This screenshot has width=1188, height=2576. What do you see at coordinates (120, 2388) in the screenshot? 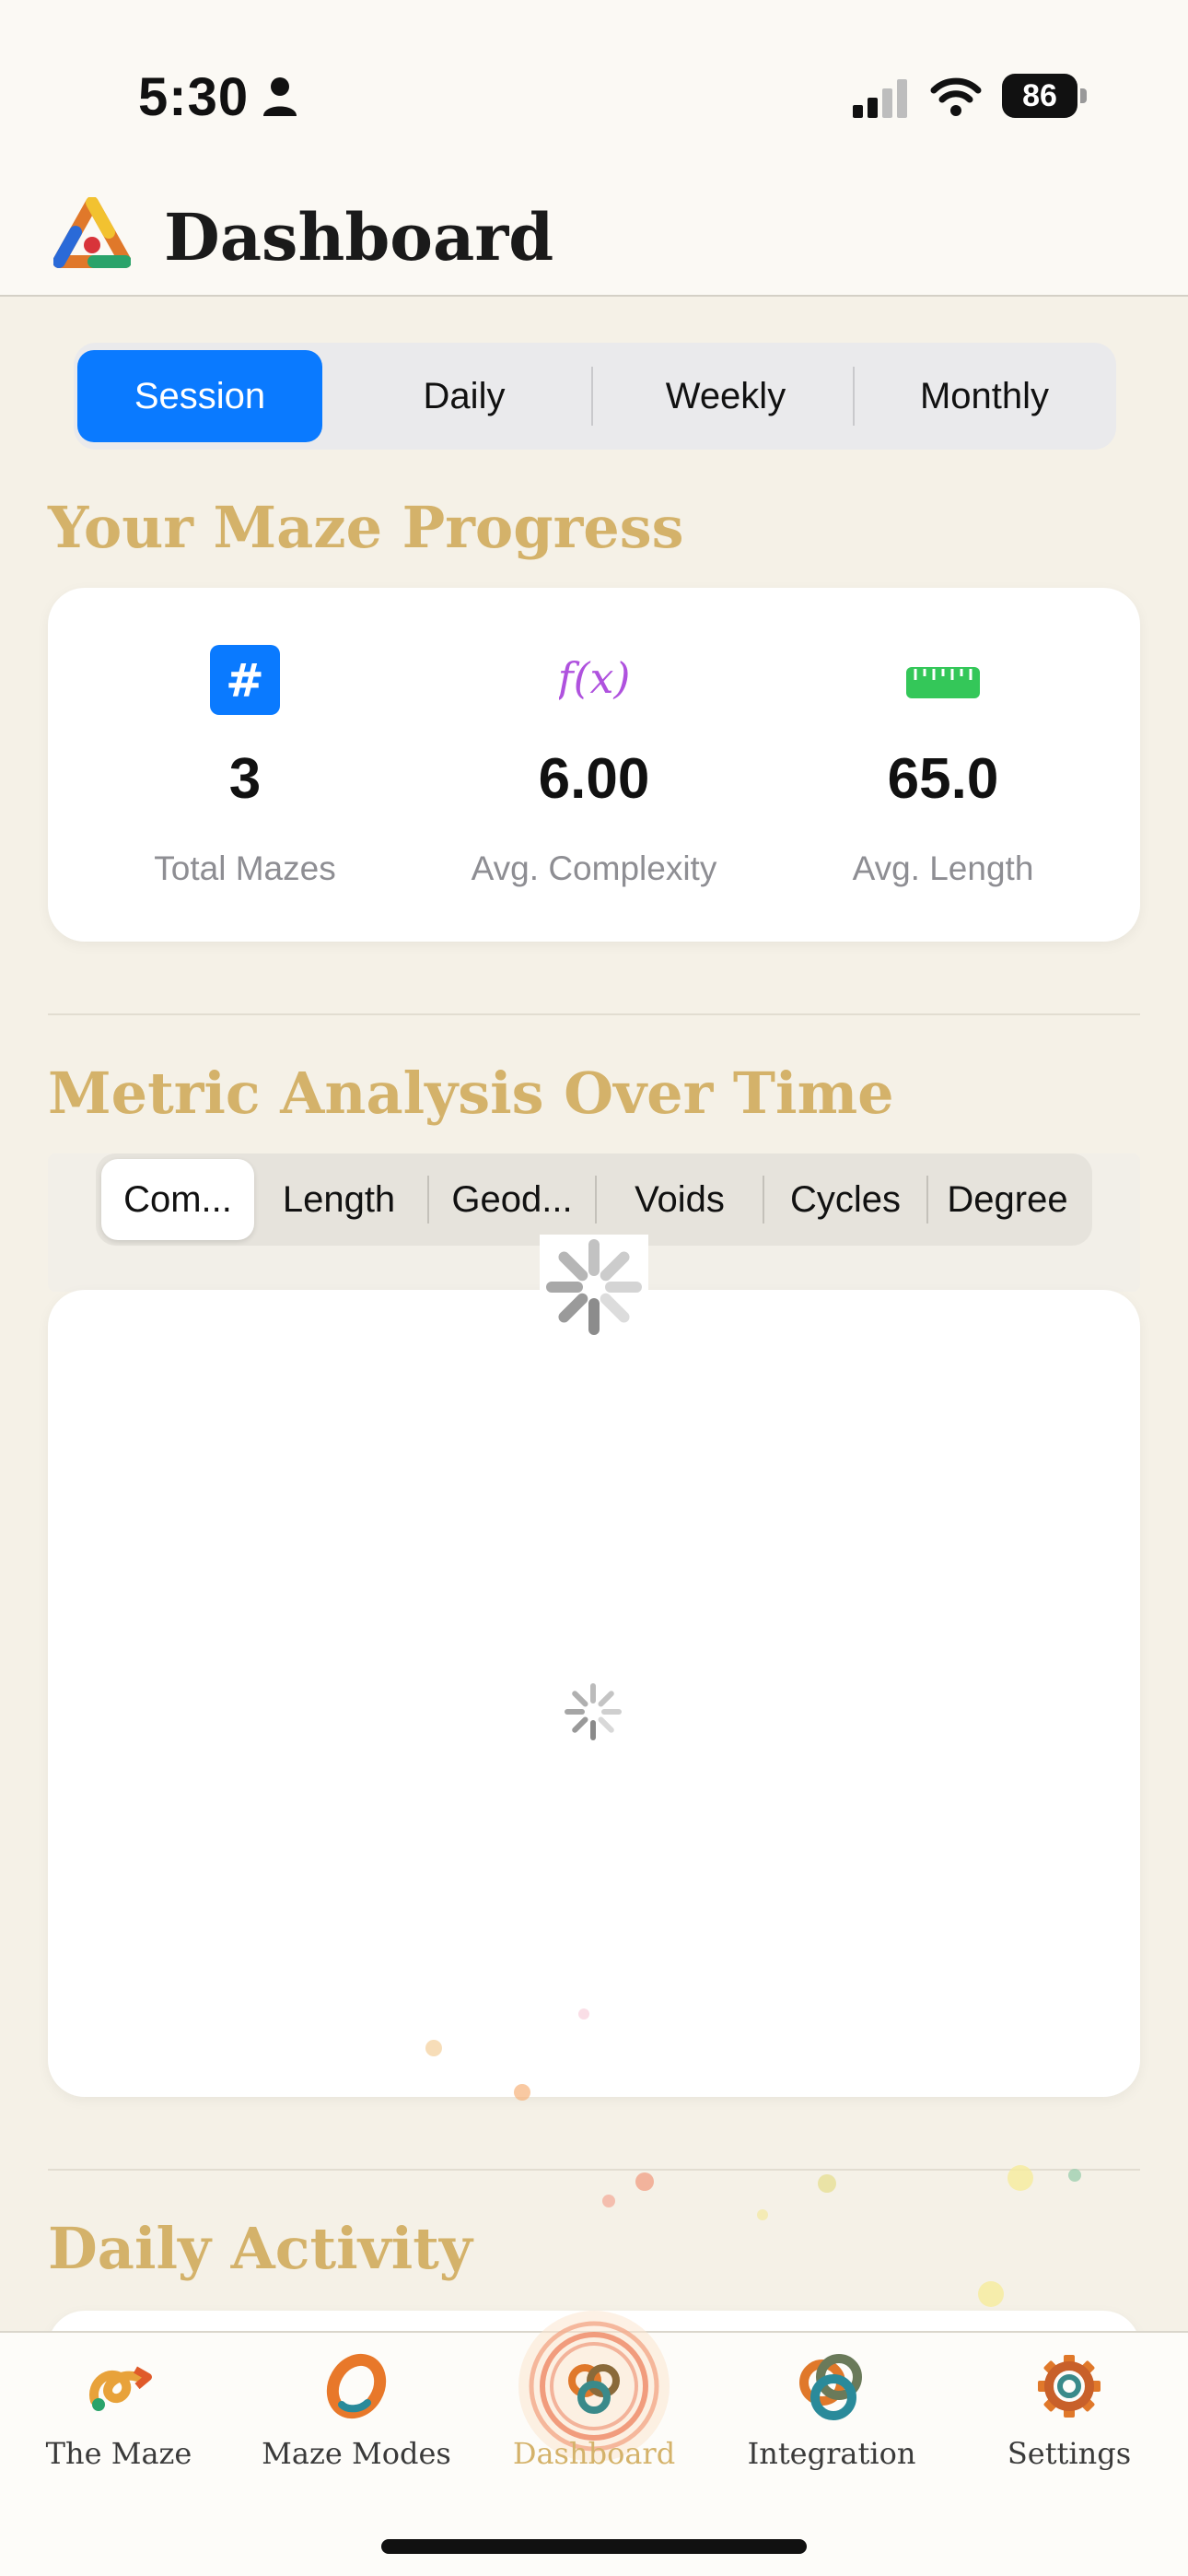
I see `maze-swirl-icon` at bounding box center [120, 2388].